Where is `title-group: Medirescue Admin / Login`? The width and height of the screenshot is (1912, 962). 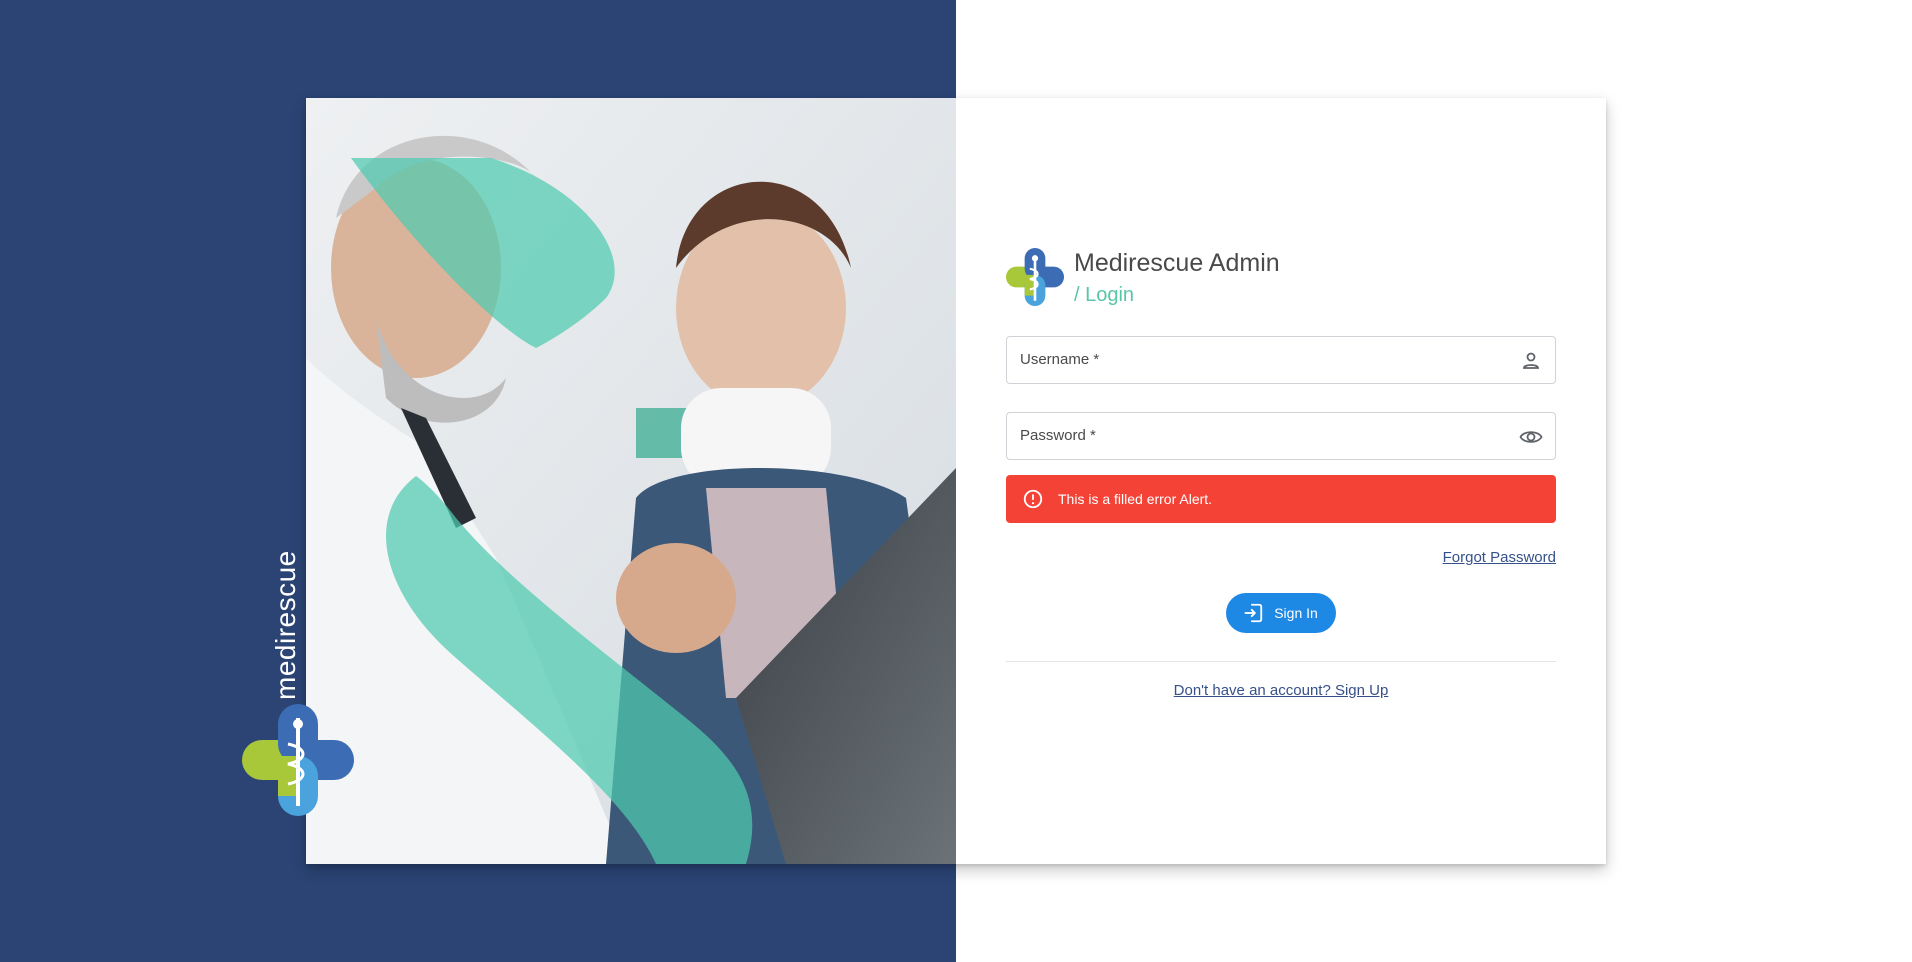 title-group: Medirescue Admin / Login is located at coordinates (1177, 278).